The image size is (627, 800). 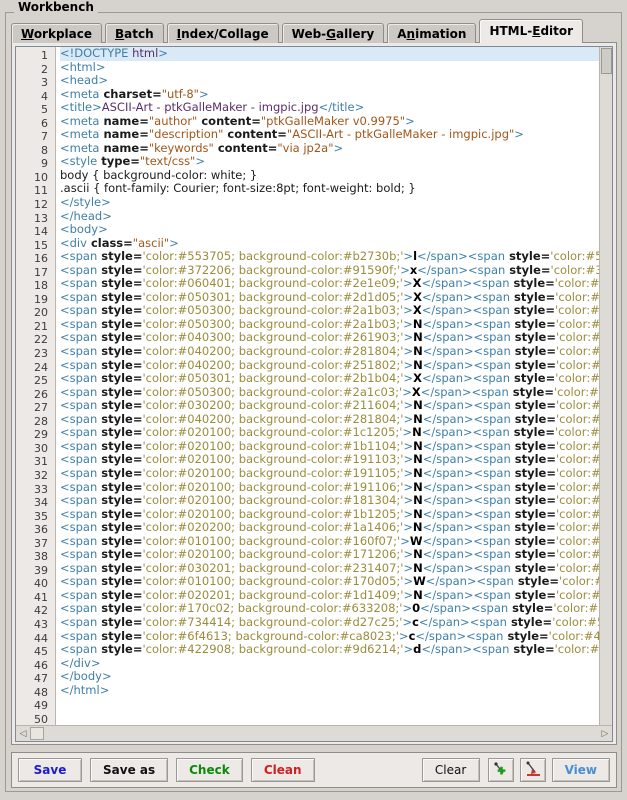 What do you see at coordinates (41, 624) in the screenshot?
I see `line-number: 43` at bounding box center [41, 624].